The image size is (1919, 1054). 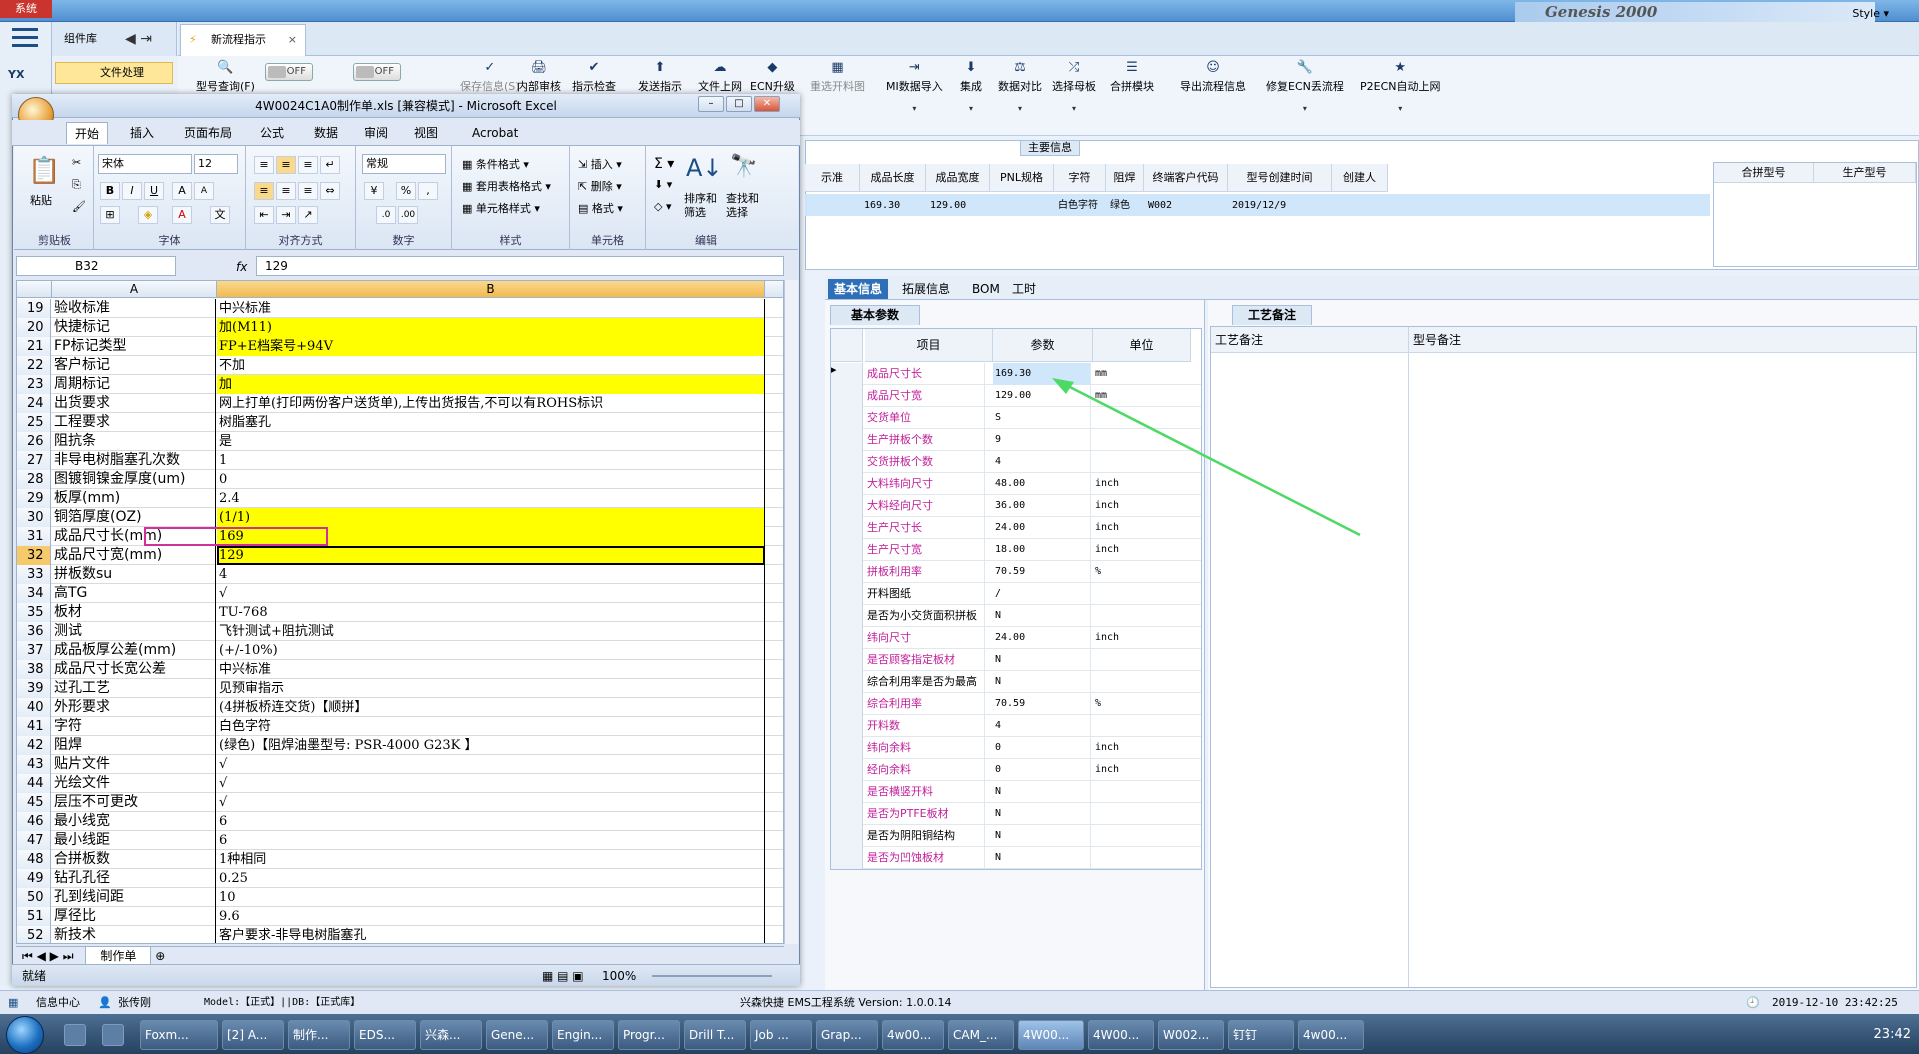 What do you see at coordinates (241, 267) in the screenshot?
I see `fx-icon: fx` at bounding box center [241, 267].